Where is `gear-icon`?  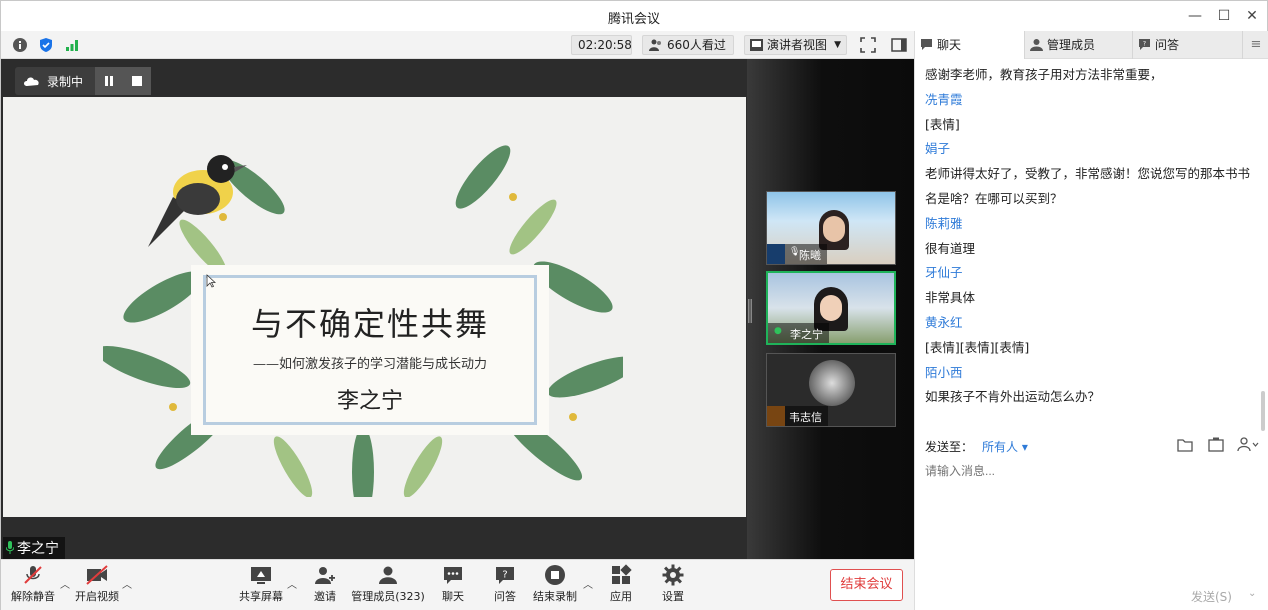
gear-icon is located at coordinates (673, 575).